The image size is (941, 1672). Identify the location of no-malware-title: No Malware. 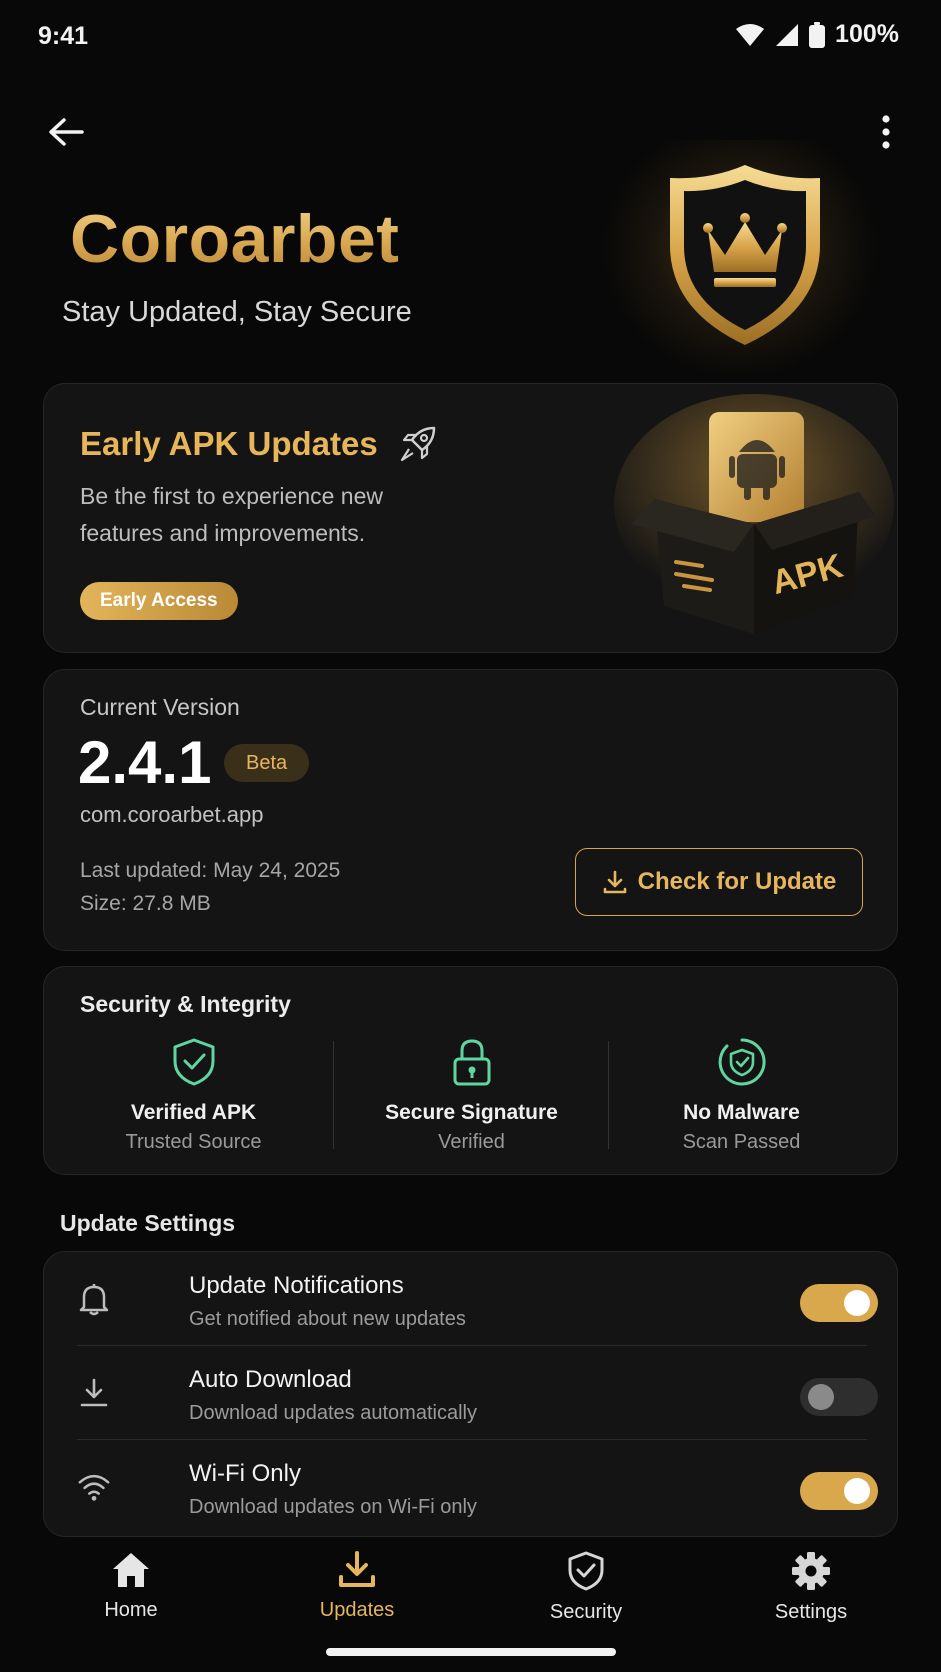
(741, 1112).